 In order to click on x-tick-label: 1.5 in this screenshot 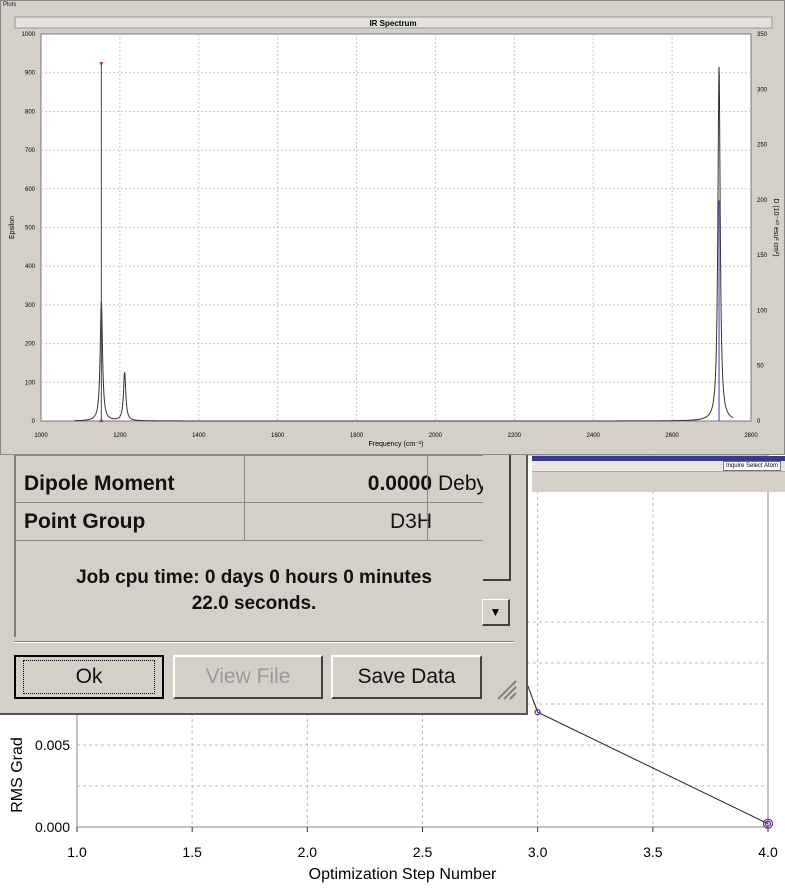, I will do `click(192, 852)`.